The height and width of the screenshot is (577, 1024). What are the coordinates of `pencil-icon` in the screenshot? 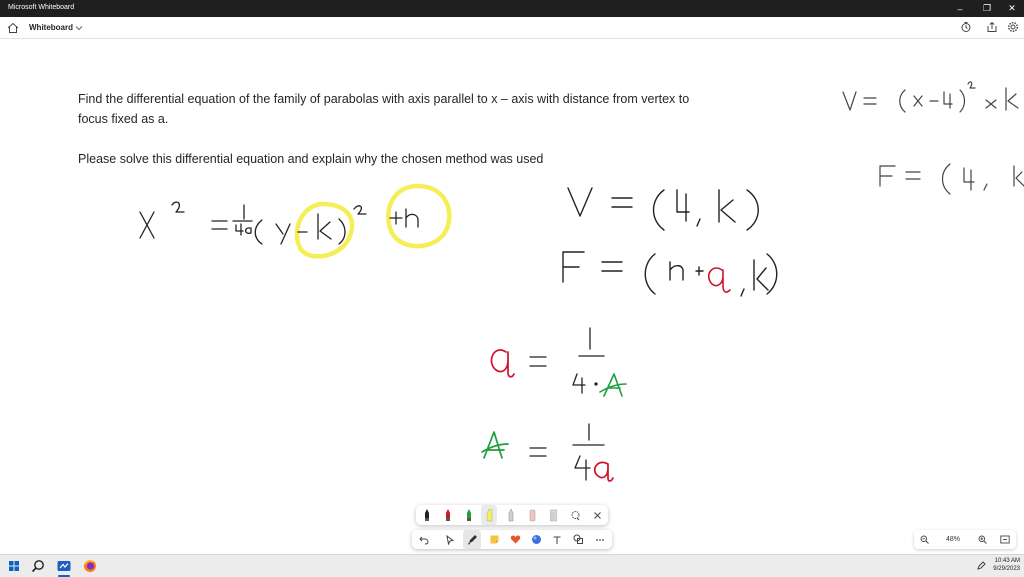 It's located at (511, 515).